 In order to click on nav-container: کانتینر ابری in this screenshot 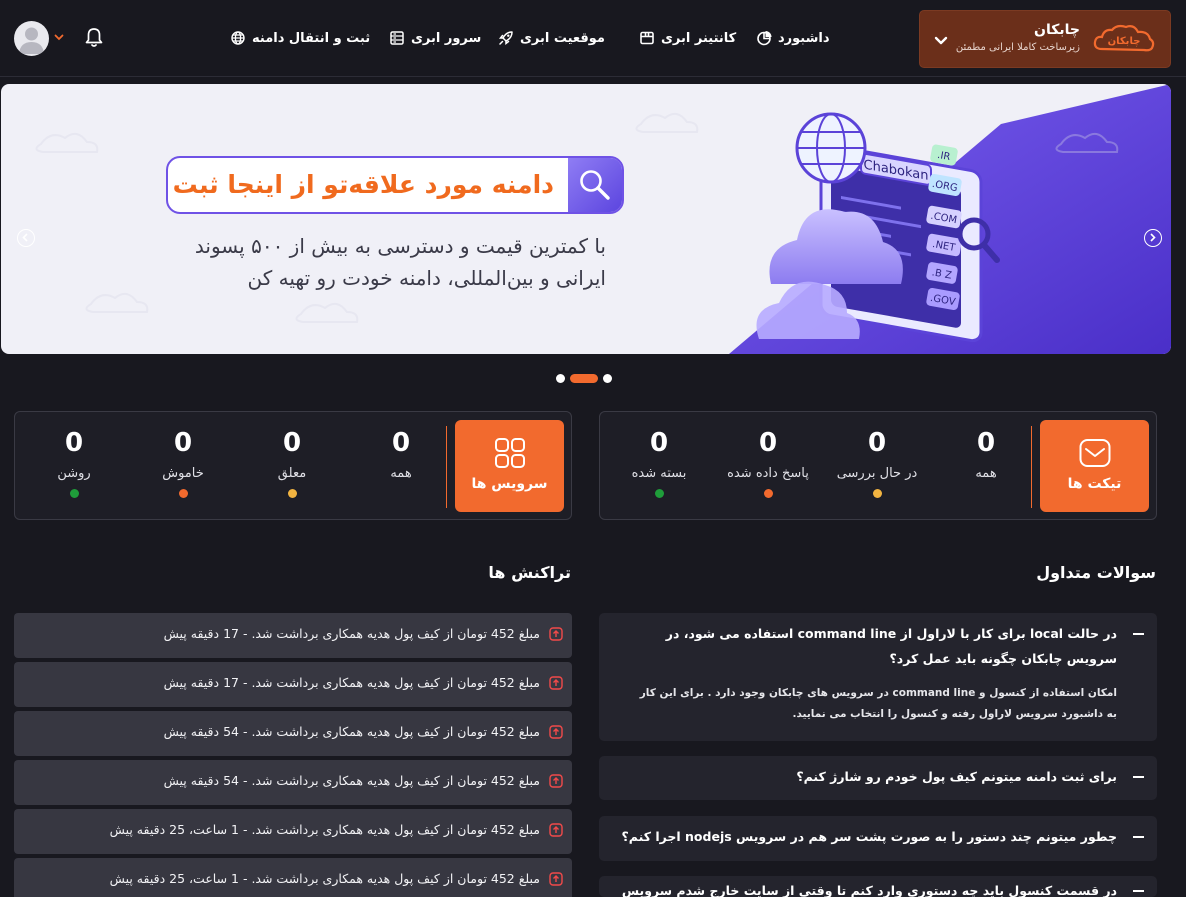, I will do `click(687, 38)`.